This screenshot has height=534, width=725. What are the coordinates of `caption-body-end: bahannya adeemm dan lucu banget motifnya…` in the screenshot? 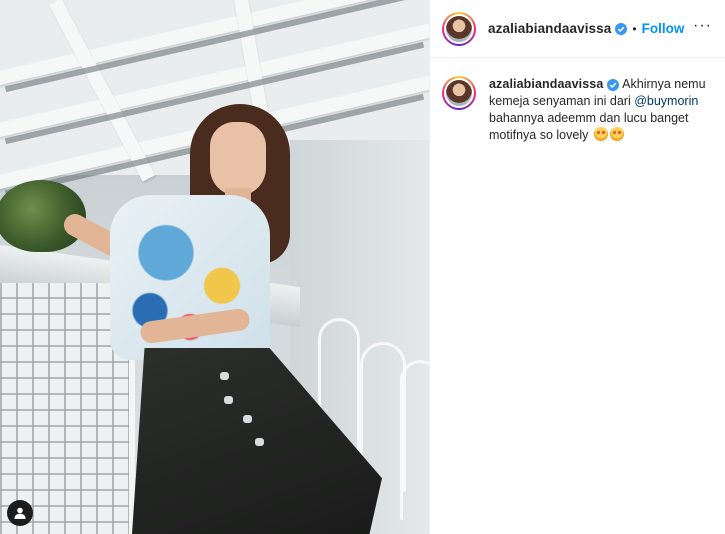 It's located at (589, 126).